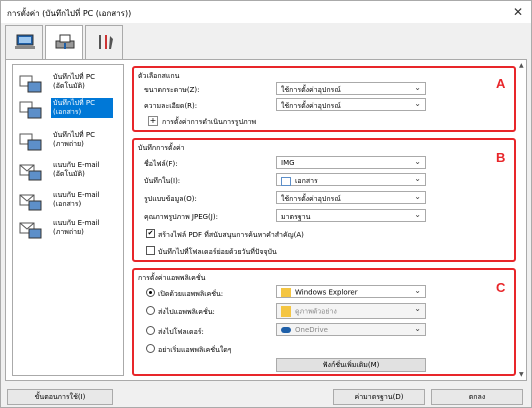  I want to click on send-folder-value: OneDrive, so click(311, 330).